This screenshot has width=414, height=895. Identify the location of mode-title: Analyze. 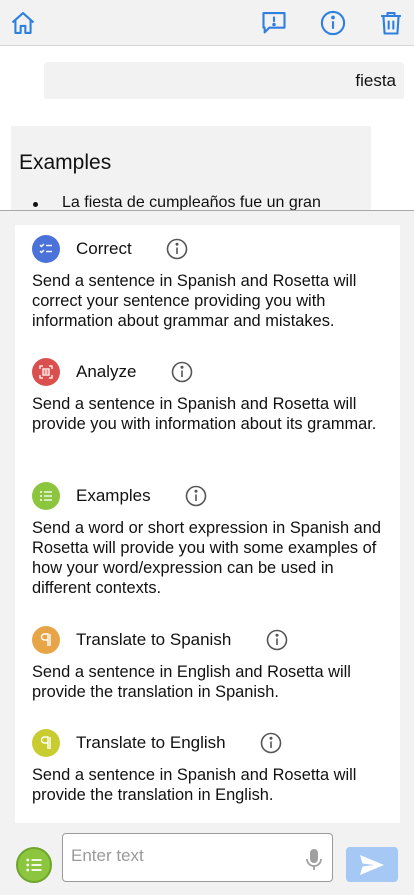
(106, 371).